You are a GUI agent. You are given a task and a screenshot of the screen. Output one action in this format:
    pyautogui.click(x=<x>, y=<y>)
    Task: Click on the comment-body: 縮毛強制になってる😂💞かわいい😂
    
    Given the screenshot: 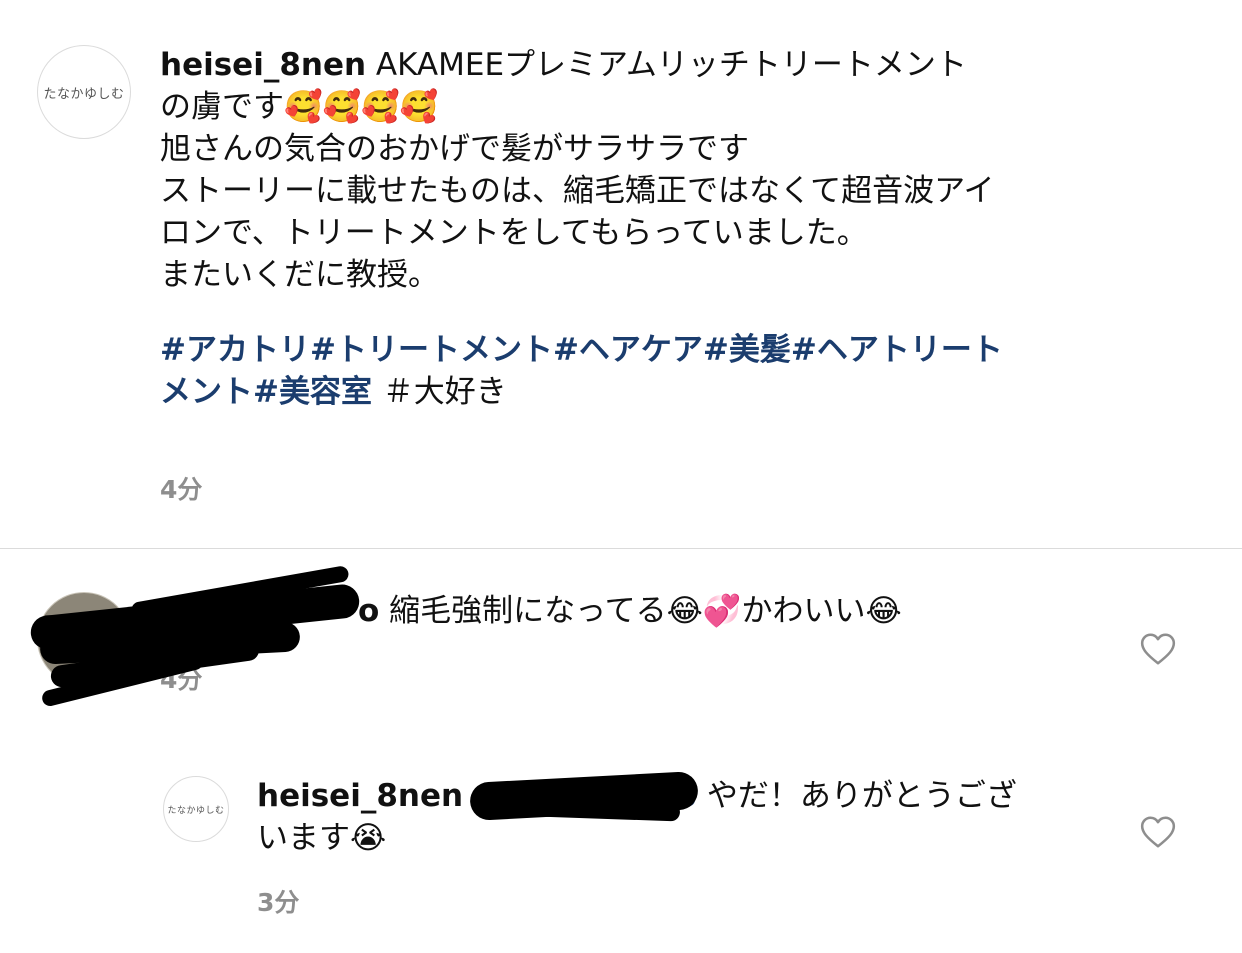 What is the action you would take?
    pyautogui.click(x=645, y=611)
    